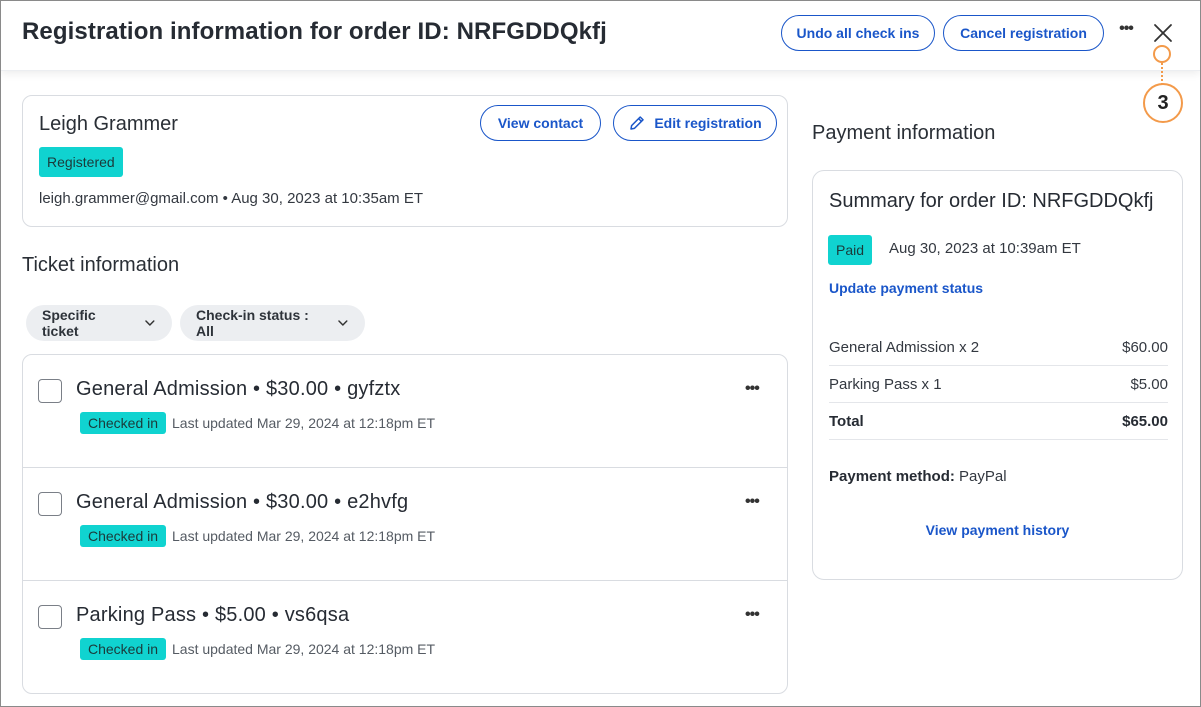 Image resolution: width=1201 pixels, height=707 pixels. What do you see at coordinates (906, 288) in the screenshot?
I see `update-payment-status-link: Update payment status` at bounding box center [906, 288].